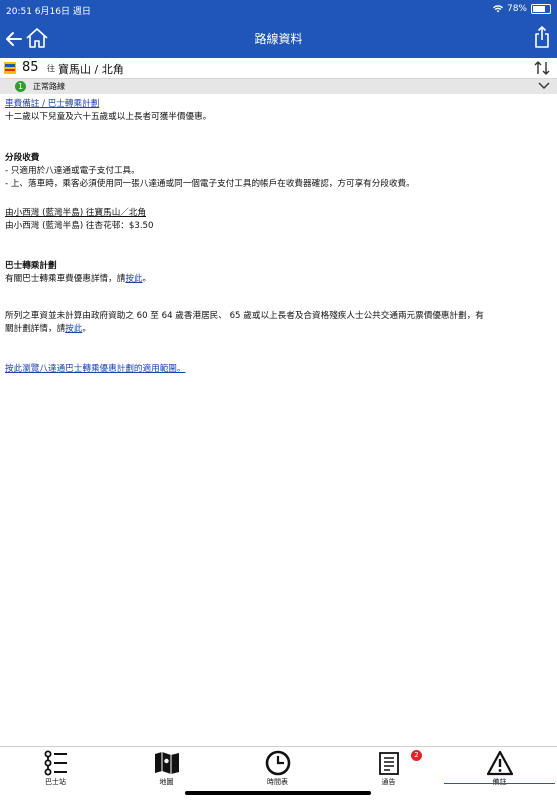 This screenshot has width=557, height=801. I want to click on clock-icon, so click(277, 763).